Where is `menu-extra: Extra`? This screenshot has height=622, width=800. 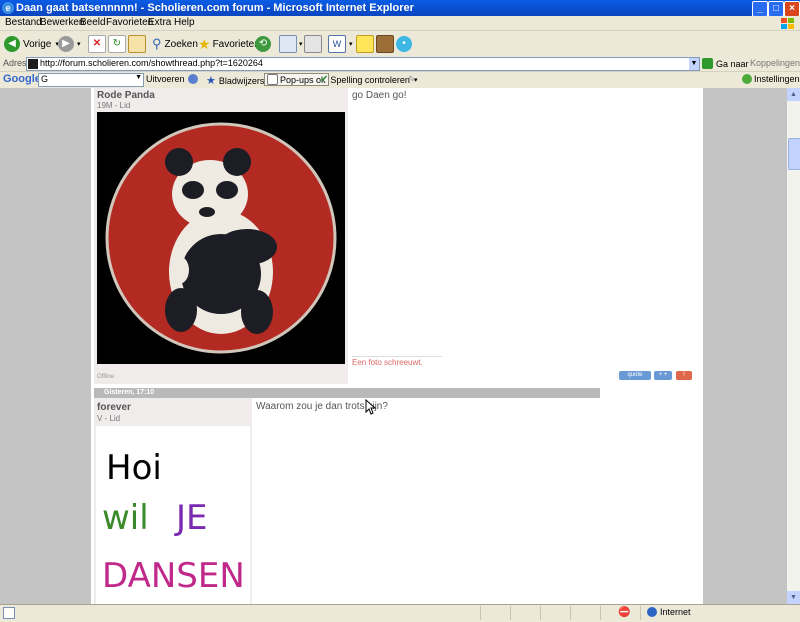
menu-extra: Extra is located at coordinates (159, 22).